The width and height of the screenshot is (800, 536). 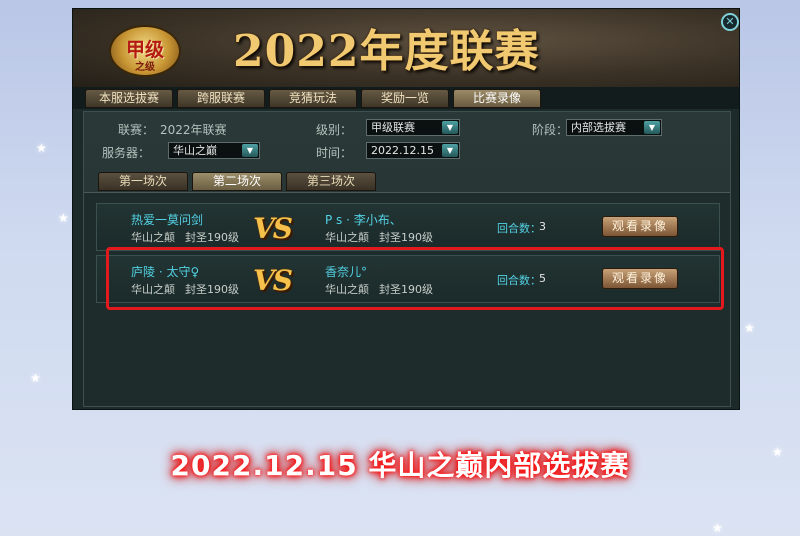 I want to click on league-label: 联赛：, so click(x=136, y=130).